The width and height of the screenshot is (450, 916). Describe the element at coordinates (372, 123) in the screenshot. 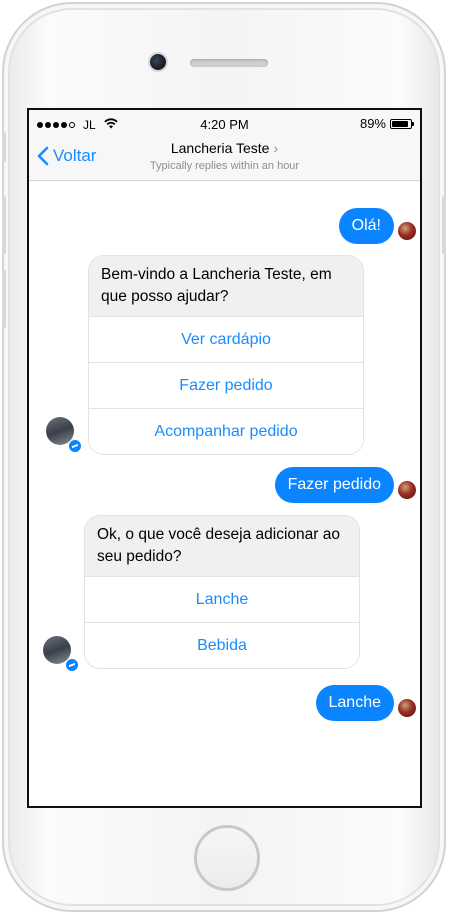

I see `battery-percent: 89%` at that location.